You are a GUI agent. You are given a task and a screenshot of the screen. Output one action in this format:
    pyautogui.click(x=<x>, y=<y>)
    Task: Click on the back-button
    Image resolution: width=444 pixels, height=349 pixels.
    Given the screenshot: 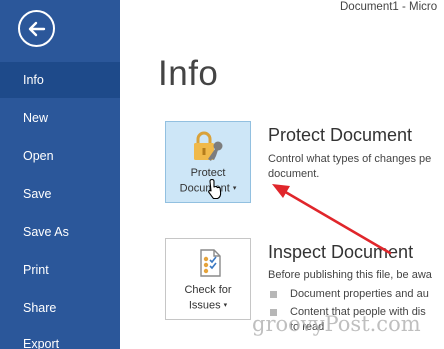 What is the action you would take?
    pyautogui.click(x=36, y=28)
    